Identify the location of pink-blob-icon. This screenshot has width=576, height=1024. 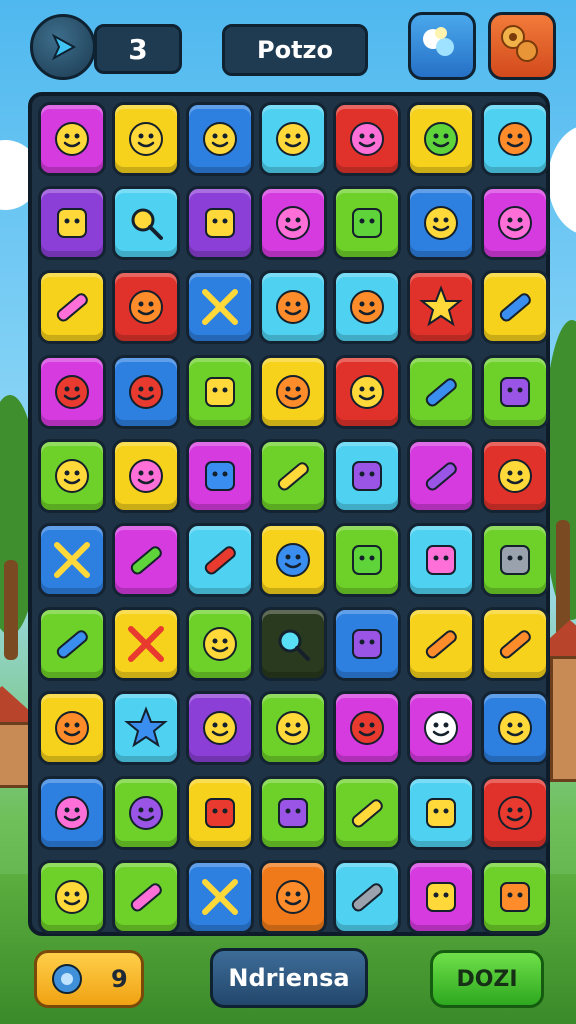
(293, 223).